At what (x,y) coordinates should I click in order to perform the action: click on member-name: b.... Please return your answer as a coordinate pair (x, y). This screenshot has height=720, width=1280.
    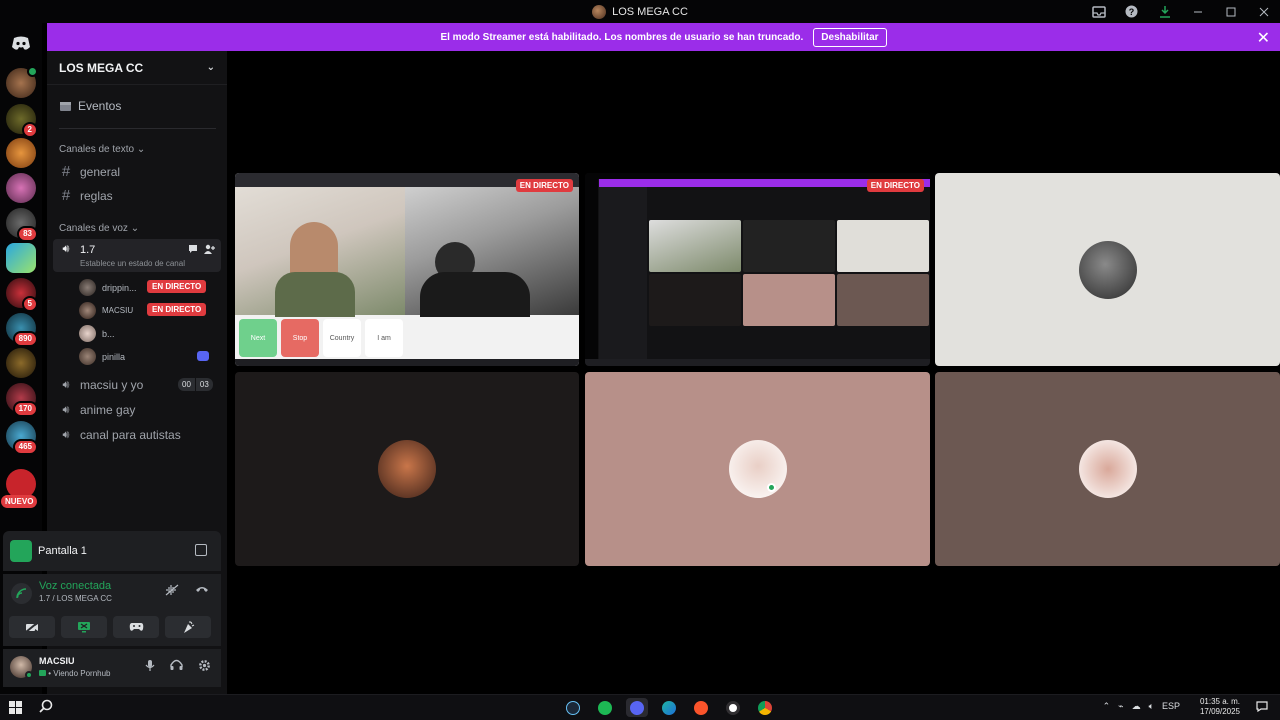
    Looking at the image, I should click on (108, 333).